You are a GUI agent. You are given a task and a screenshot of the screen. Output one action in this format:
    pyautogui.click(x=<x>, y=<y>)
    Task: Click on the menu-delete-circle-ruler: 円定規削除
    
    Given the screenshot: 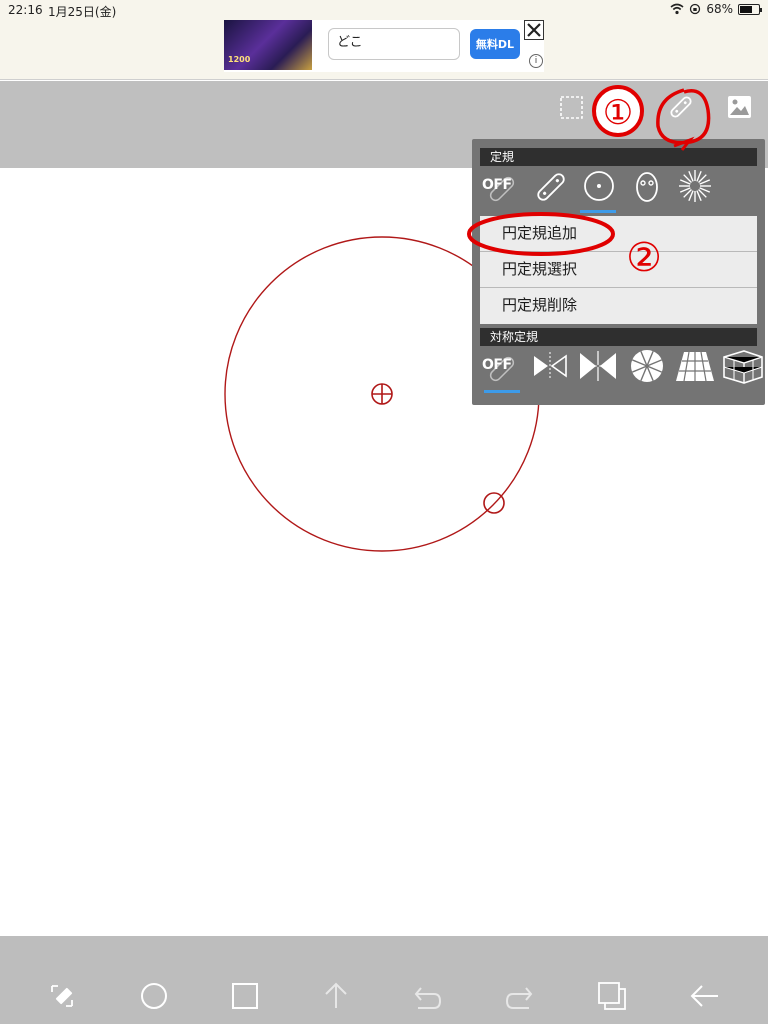 What is the action you would take?
    pyautogui.click(x=618, y=306)
    